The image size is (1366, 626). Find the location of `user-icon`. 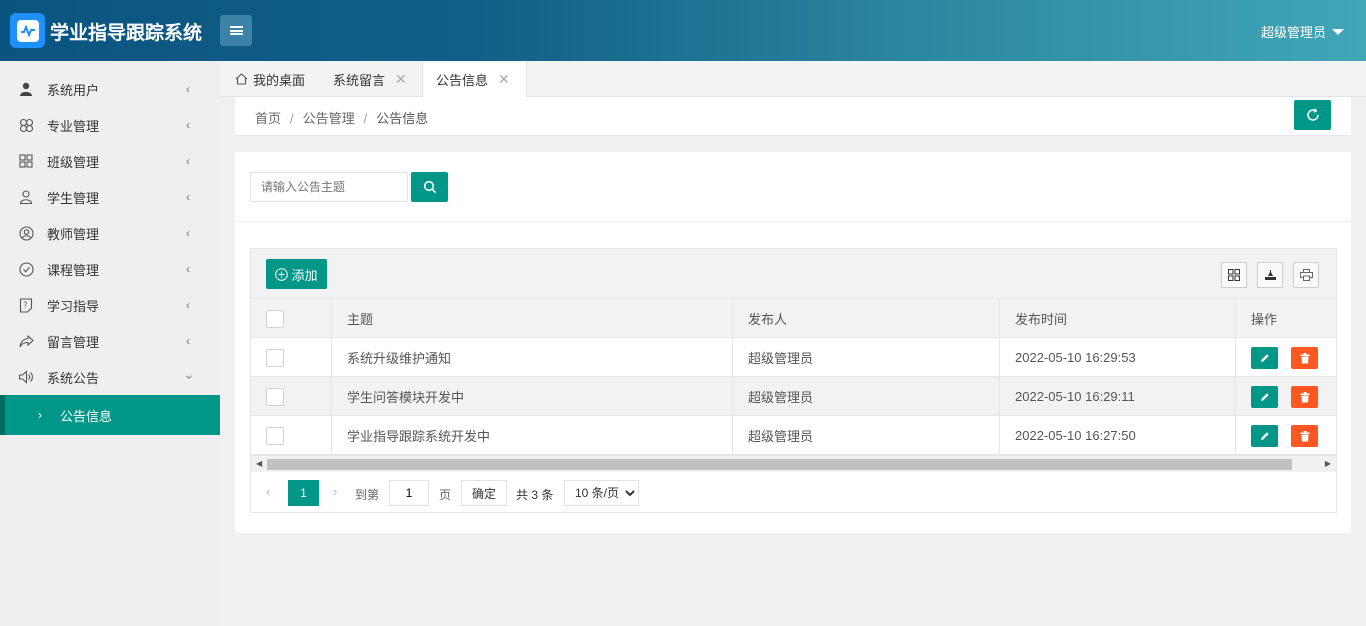

user-icon is located at coordinates (26, 89).